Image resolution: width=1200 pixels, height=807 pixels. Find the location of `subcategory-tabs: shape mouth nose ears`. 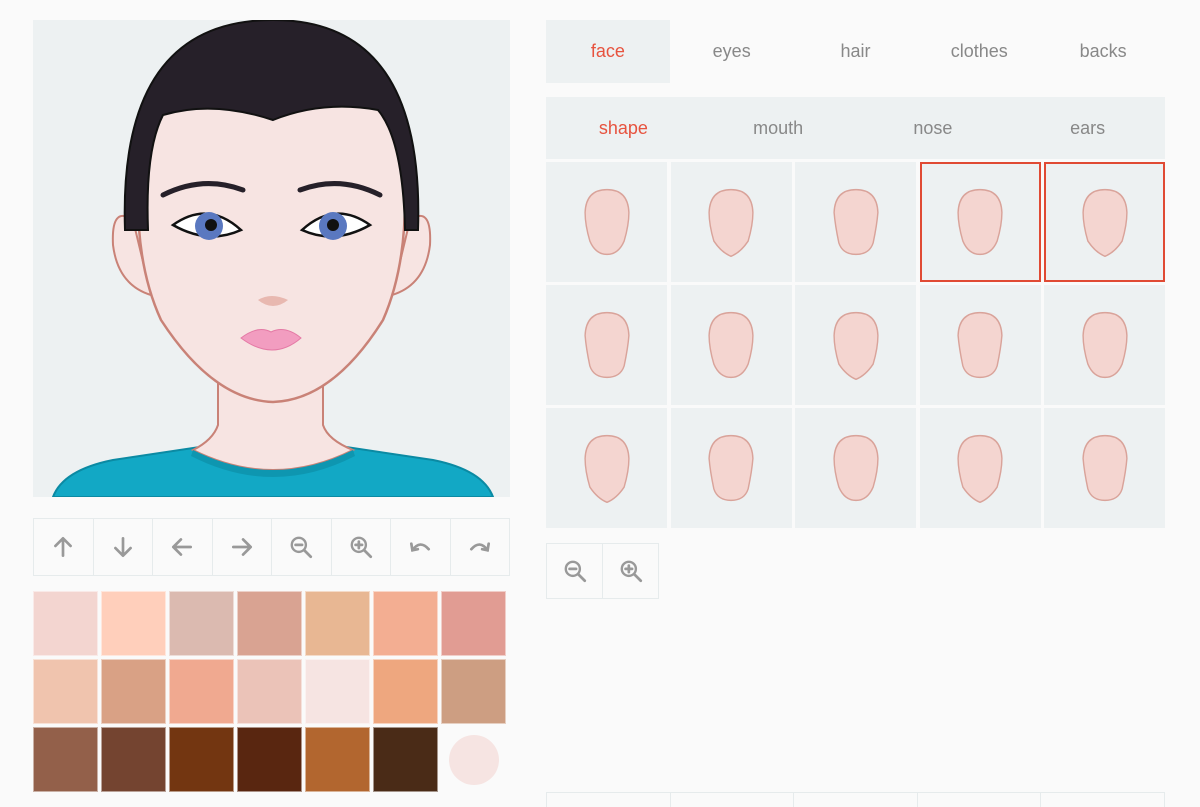

subcategory-tabs: shape mouth nose ears is located at coordinates (855, 128).